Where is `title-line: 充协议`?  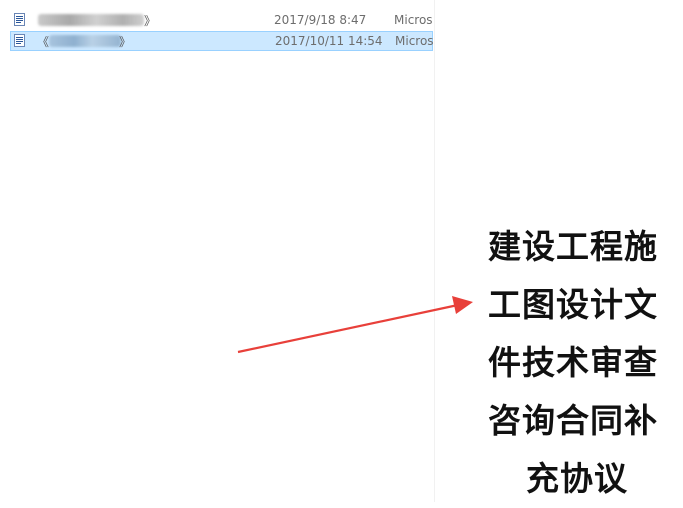 title-line: 充协议 is located at coordinates (577, 478).